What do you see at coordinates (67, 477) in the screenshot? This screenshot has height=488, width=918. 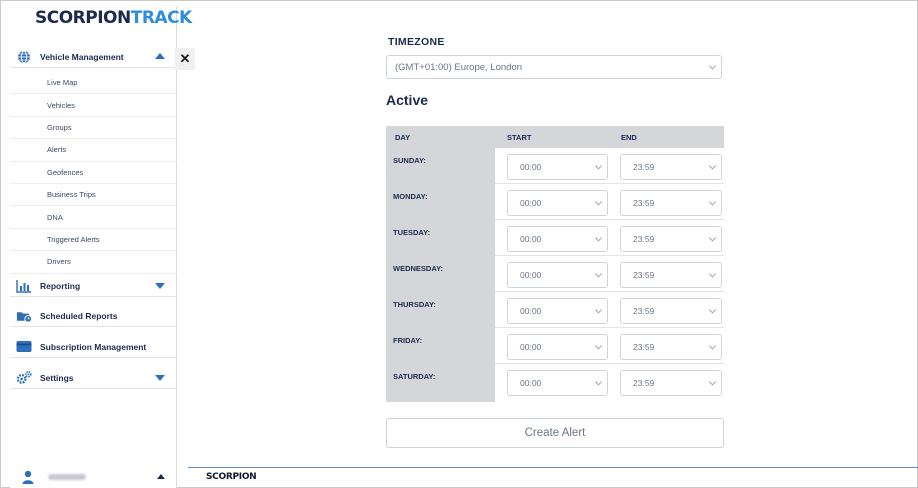 I see `user-name-redacted` at bounding box center [67, 477].